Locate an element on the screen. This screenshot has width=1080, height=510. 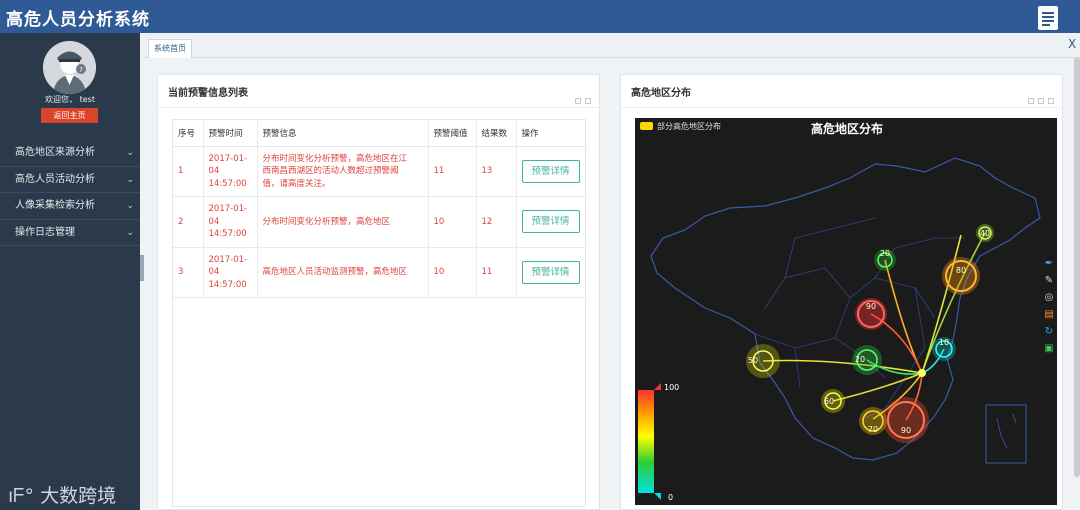
svg-text: 40 is located at coordinates (985, 233).